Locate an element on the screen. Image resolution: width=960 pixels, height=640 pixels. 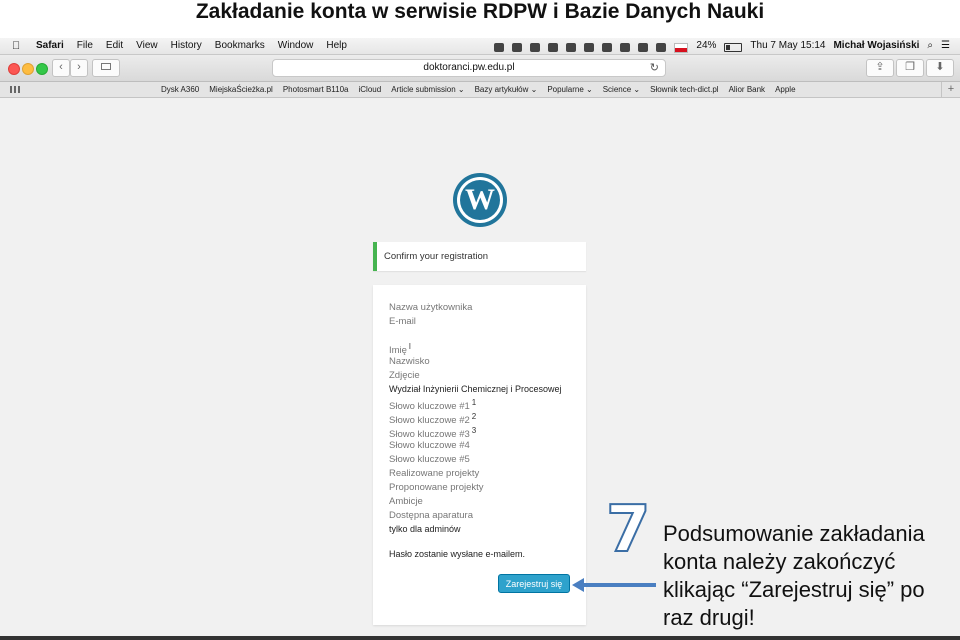
field-keyword-3: Słowo kluczowe #3 3 is located at coordinates (432, 433).